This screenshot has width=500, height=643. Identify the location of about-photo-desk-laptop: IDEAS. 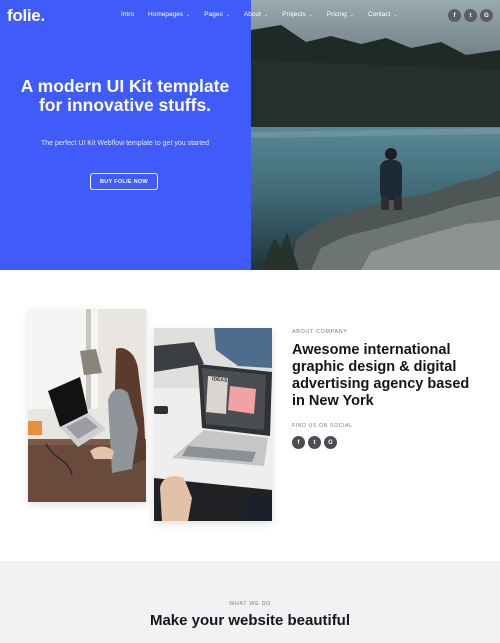
(213, 424).